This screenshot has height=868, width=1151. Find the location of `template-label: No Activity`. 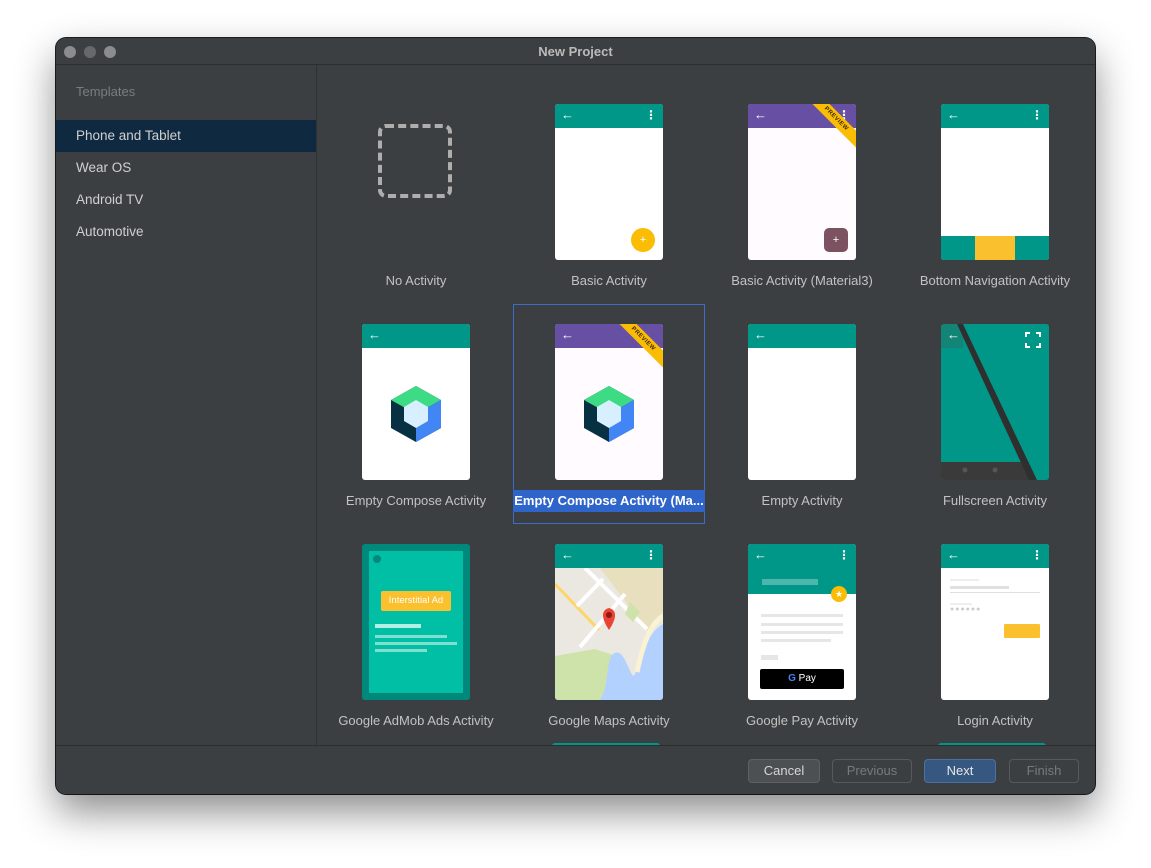

template-label: No Activity is located at coordinates (416, 280).